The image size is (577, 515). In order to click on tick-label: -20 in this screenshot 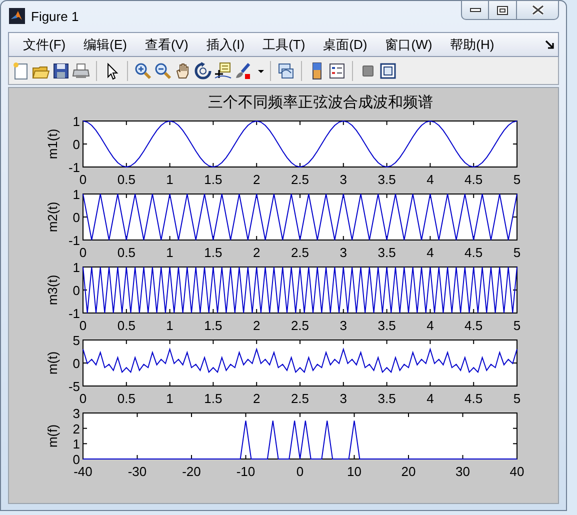, I will do `click(191, 471)`.